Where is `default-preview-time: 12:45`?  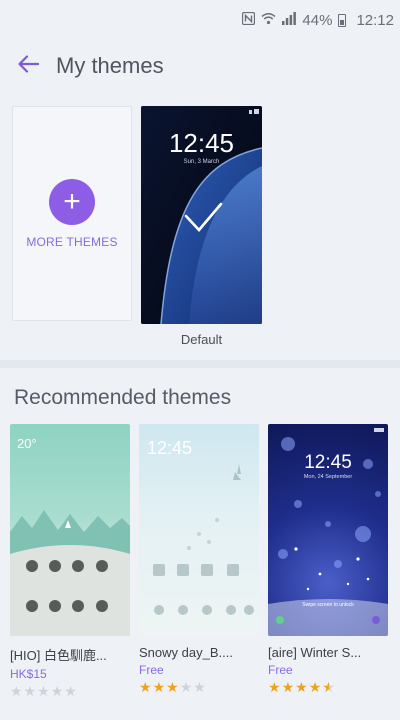 default-preview-time: 12:45 is located at coordinates (201, 143).